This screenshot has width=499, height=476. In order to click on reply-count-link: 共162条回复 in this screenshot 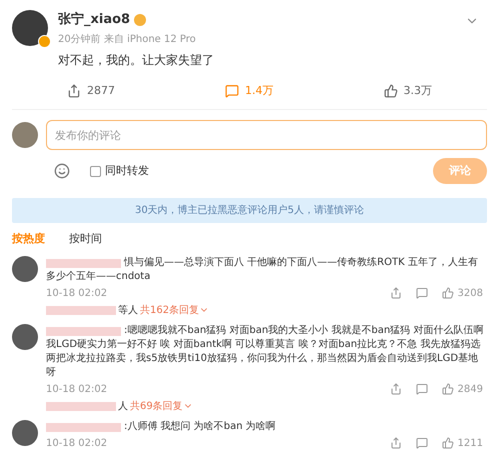, I will do `click(175, 310)`.